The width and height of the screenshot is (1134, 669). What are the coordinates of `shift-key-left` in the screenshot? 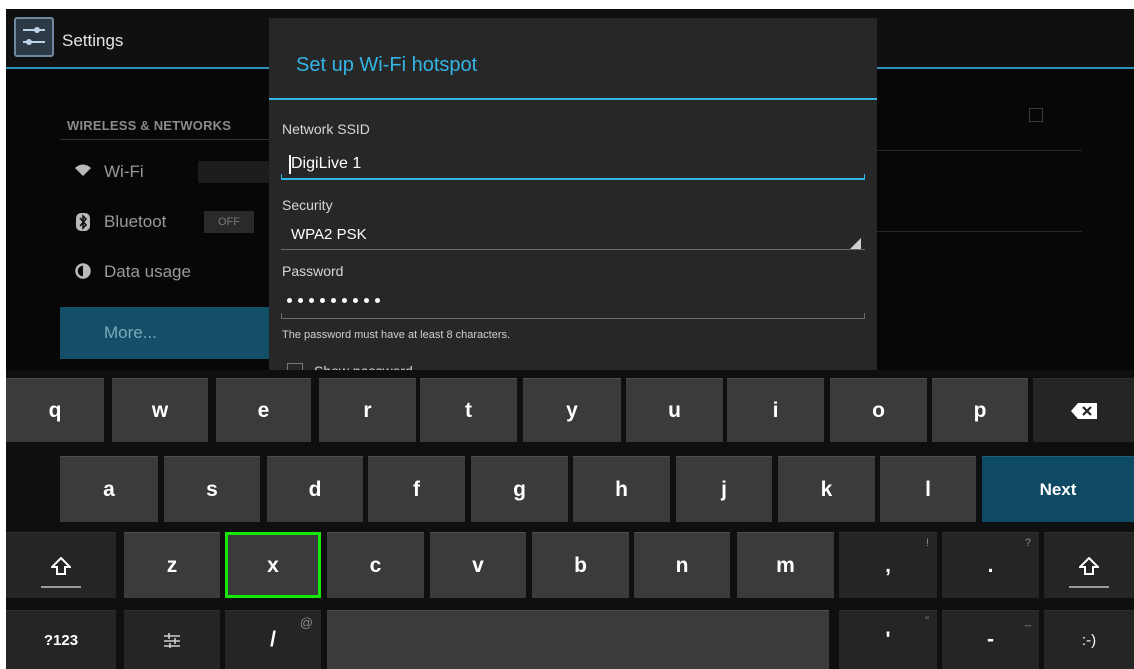 It's located at (61, 565).